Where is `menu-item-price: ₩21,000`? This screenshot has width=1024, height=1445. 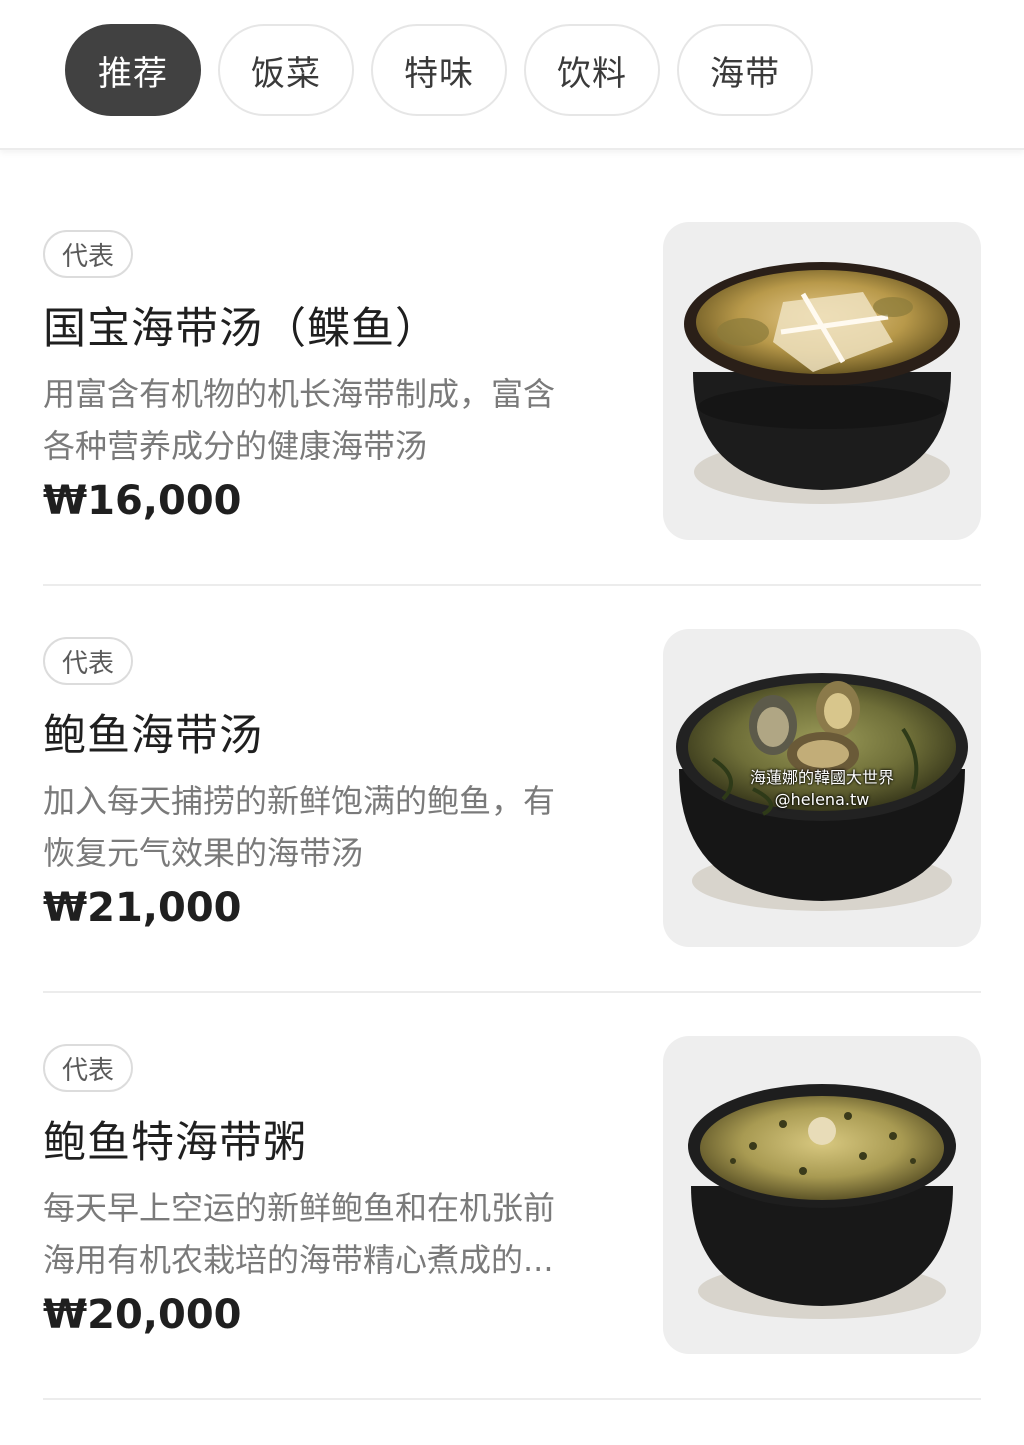
menu-item-price: ₩21,000 is located at coordinates (142, 908).